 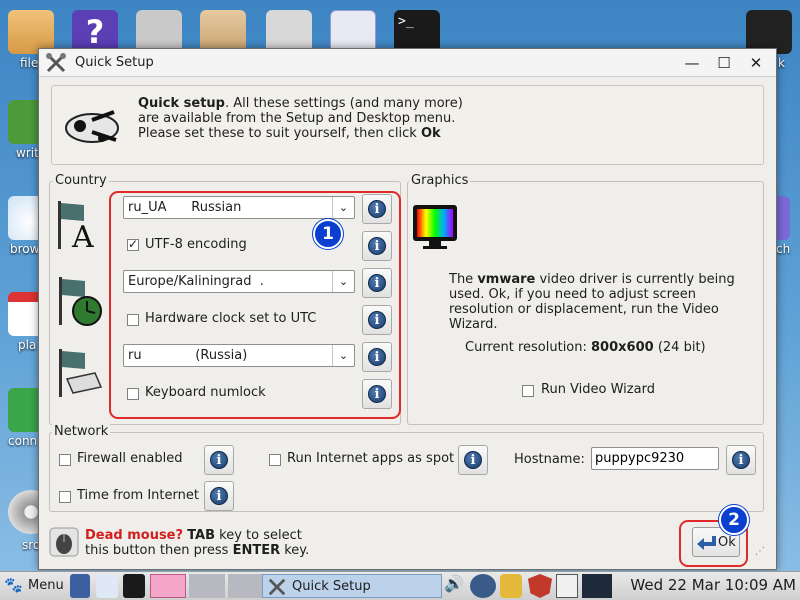 I want to click on cpu-monitor-icon, so click(x=597, y=586).